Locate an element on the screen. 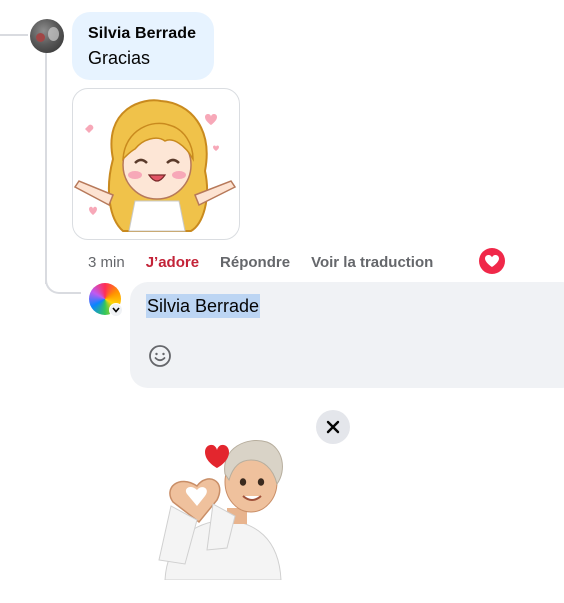 Image resolution: width=564 pixels, height=603 pixels. blonde-girl-cheering-sticker-icon is located at coordinates (155, 165).